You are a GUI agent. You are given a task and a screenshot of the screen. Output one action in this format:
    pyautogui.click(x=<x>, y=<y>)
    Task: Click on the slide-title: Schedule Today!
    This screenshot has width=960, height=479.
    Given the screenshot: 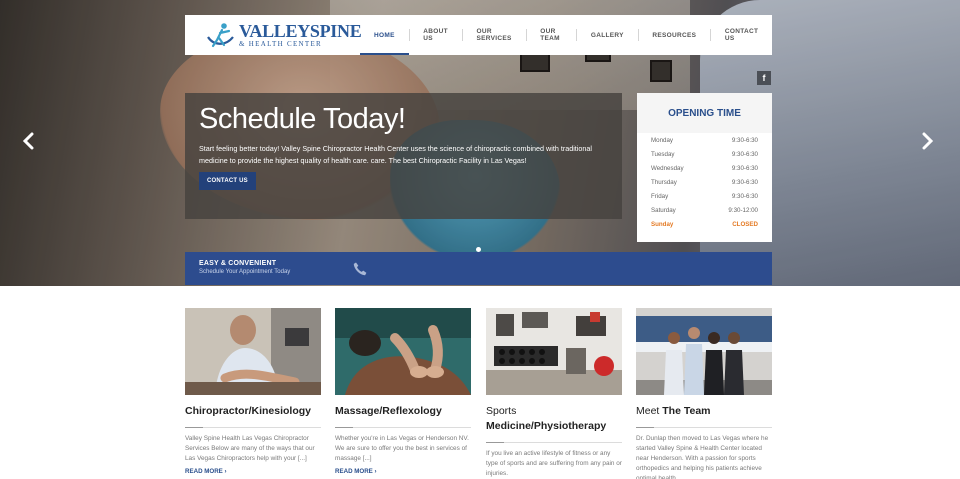 What is the action you would take?
    pyautogui.click(x=302, y=119)
    